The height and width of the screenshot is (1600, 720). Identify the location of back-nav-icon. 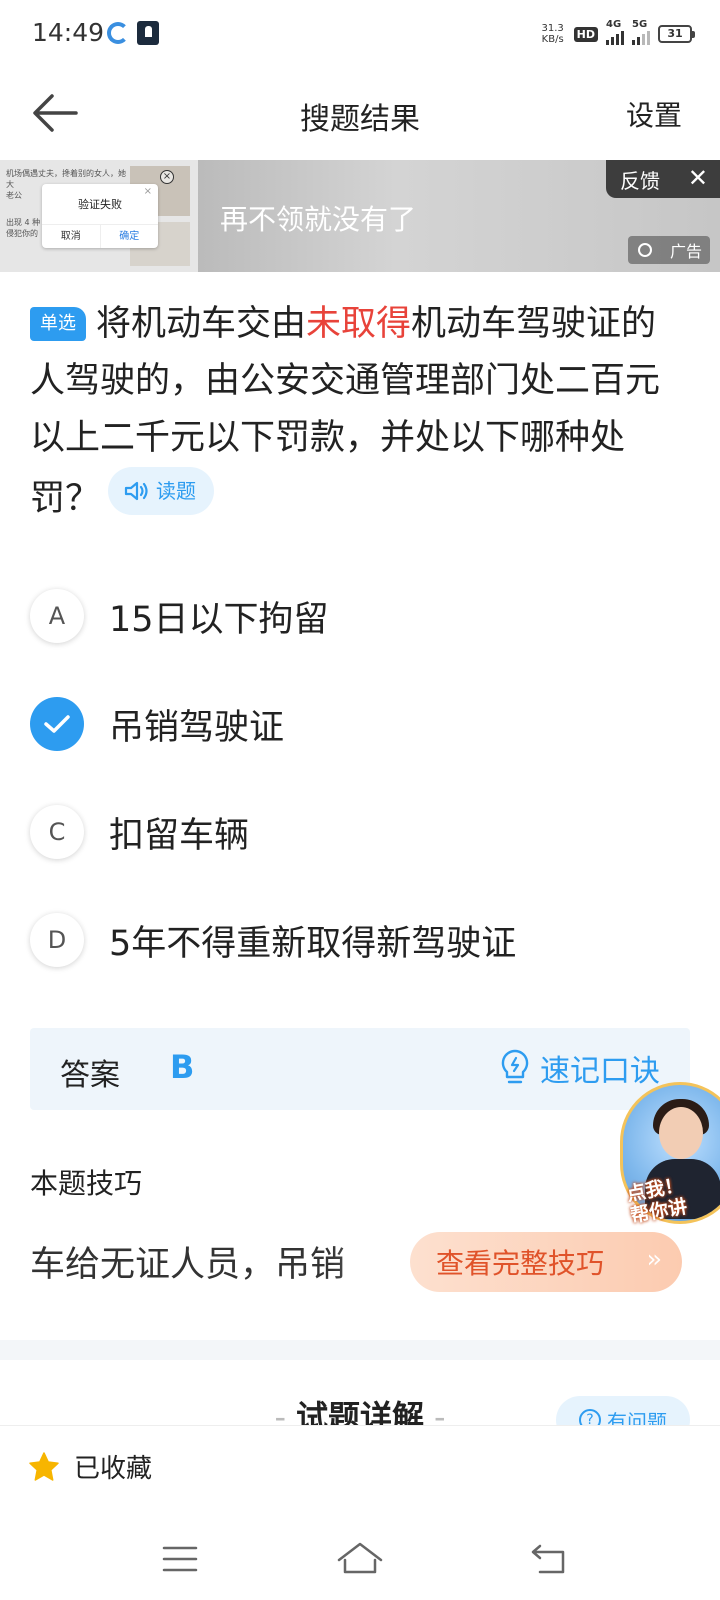
(549, 1559).